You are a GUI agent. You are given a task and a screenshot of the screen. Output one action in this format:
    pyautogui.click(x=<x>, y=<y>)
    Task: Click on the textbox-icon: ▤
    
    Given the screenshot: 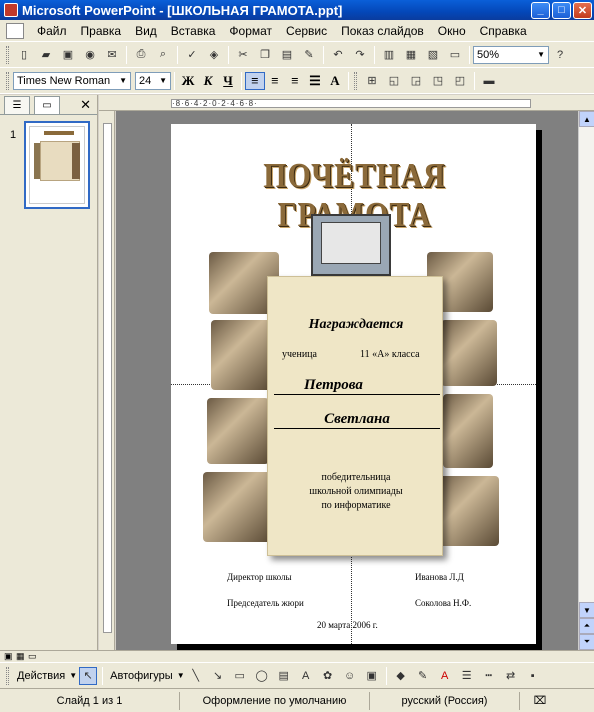 What is the action you would take?
    pyautogui.click(x=284, y=676)
    